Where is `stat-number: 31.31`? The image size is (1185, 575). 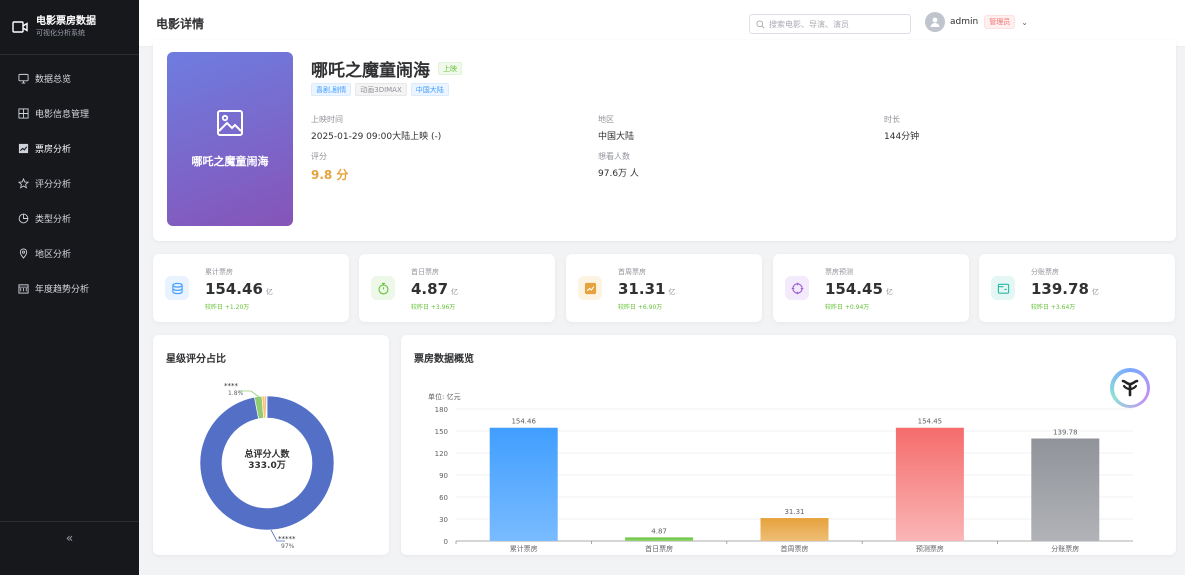
stat-number: 31.31 is located at coordinates (642, 289).